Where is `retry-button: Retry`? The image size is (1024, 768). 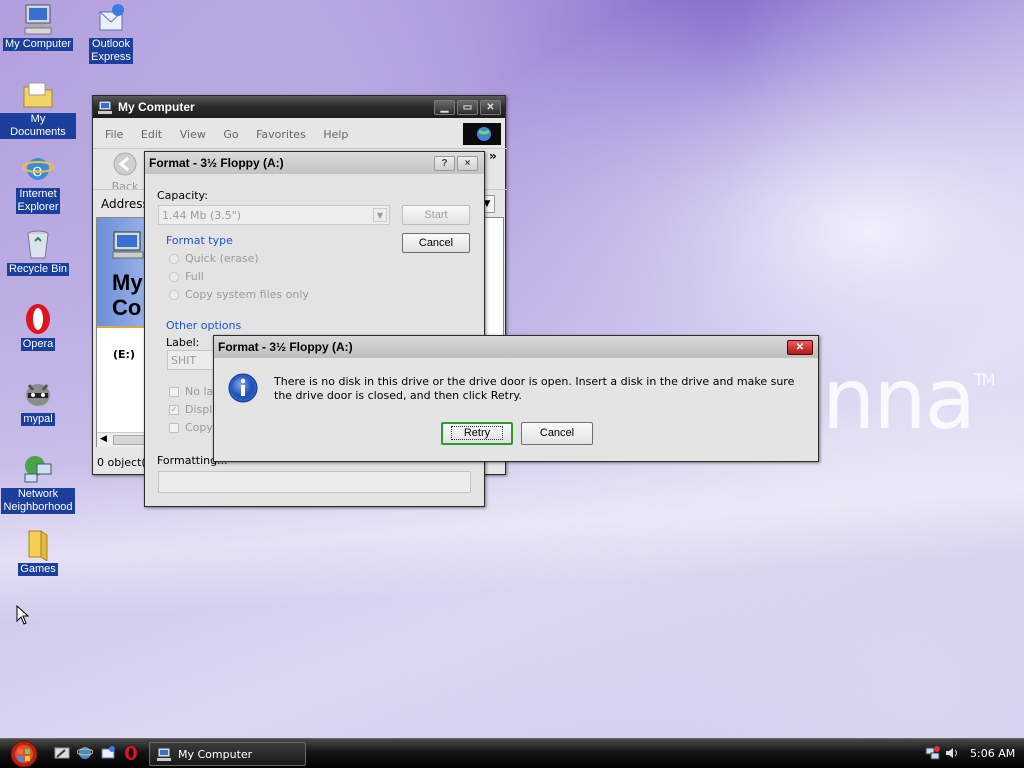 retry-button: Retry is located at coordinates (477, 433).